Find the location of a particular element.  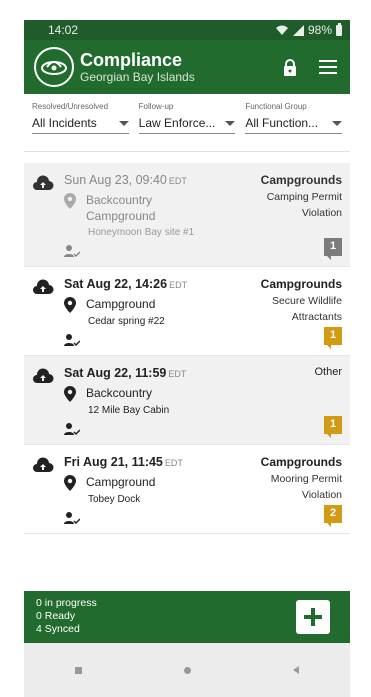

incident-detail: Secure Wildlife Attractants is located at coordinates (306, 309).